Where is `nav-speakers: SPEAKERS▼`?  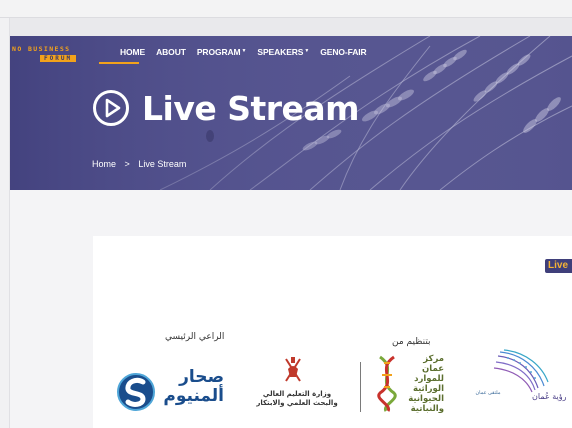
nav-speakers: SPEAKERS▼ is located at coordinates (283, 55).